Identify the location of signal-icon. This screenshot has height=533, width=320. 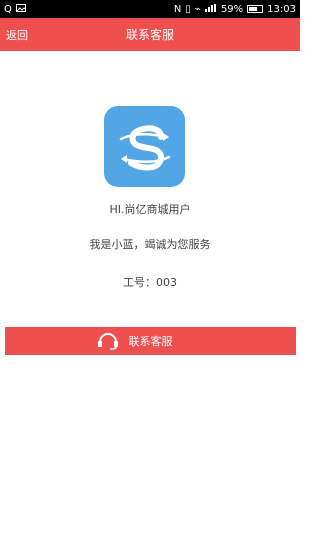
(210, 9).